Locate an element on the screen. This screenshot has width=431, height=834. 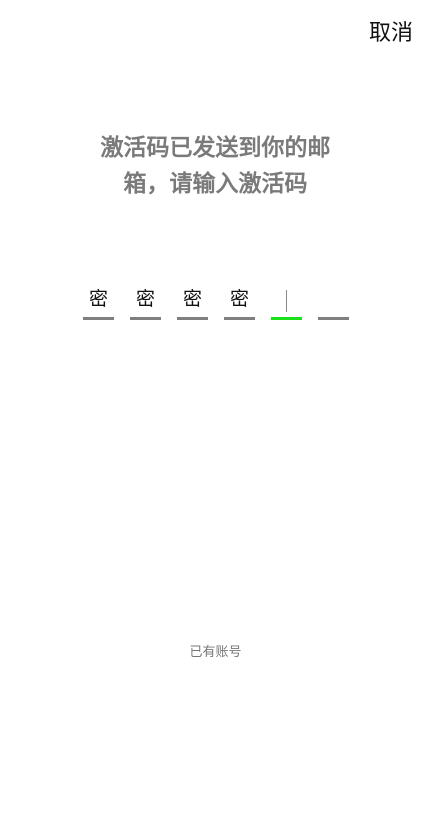
code-underline-active is located at coordinates (286, 318).